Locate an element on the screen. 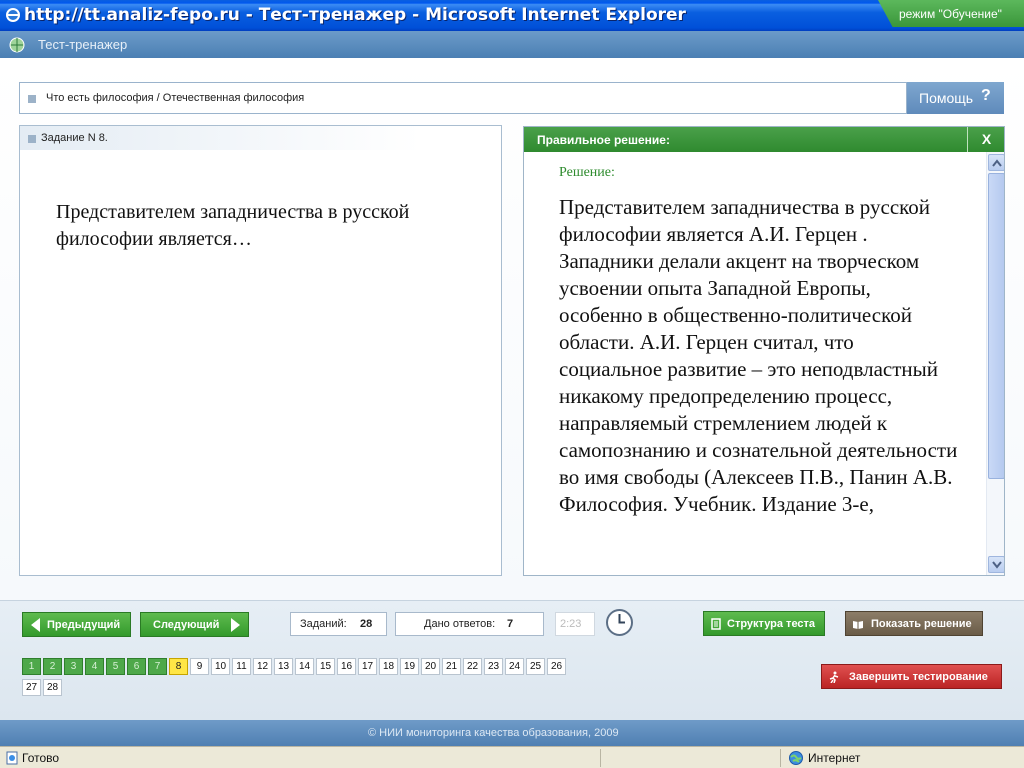 The image size is (1024, 768). task-number-button: 3 is located at coordinates (73, 666).